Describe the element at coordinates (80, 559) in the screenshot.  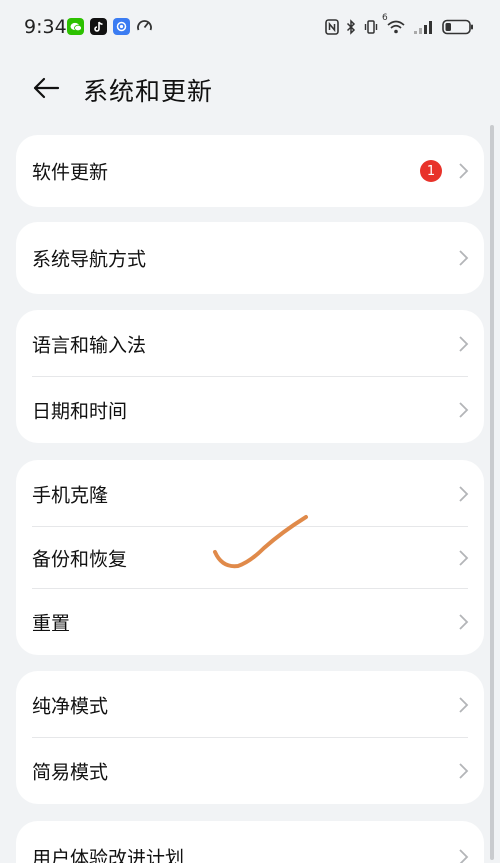
I see `settings-item-label: 备份和恢复` at that location.